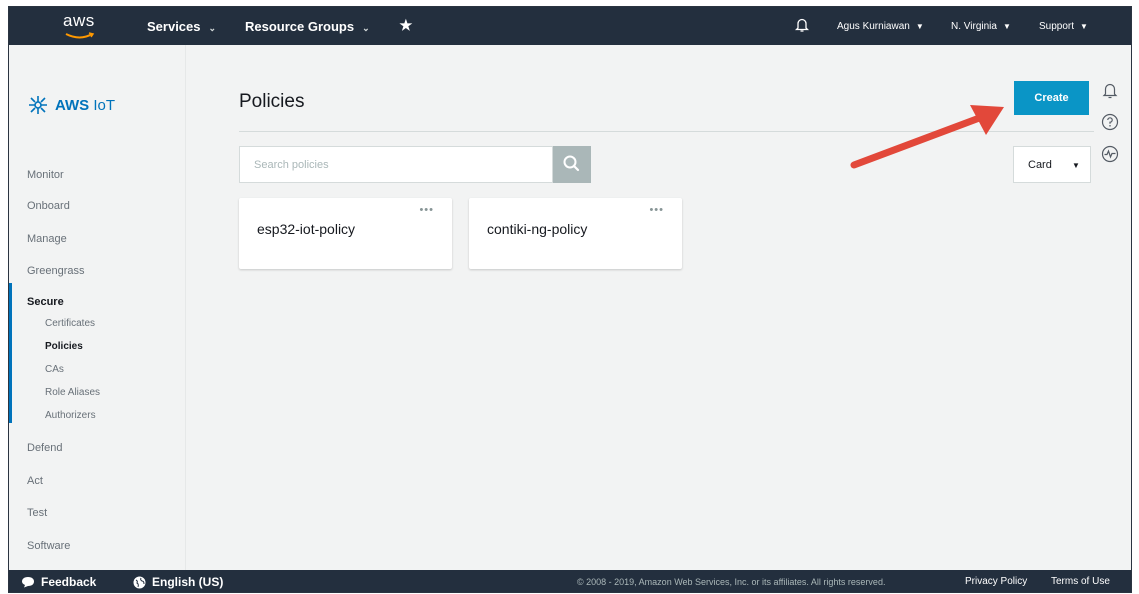 Image resolution: width=1139 pixels, height=594 pixels. I want to click on aws-logo-text: aws, so click(79, 20).